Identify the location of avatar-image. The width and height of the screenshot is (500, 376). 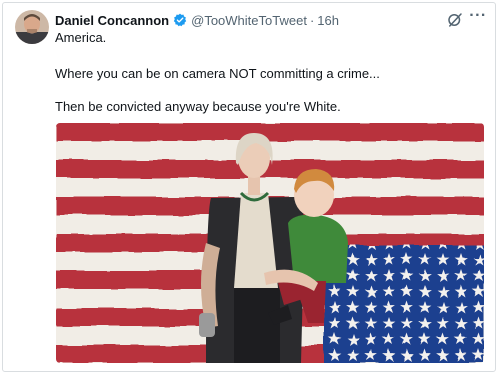
(32, 27).